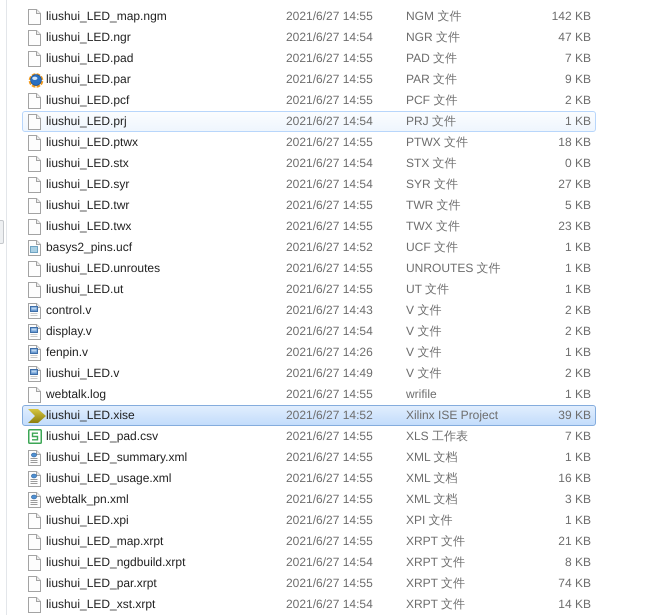  Describe the element at coordinates (577, 436) in the screenshot. I see `file-size: 7 KB` at that location.